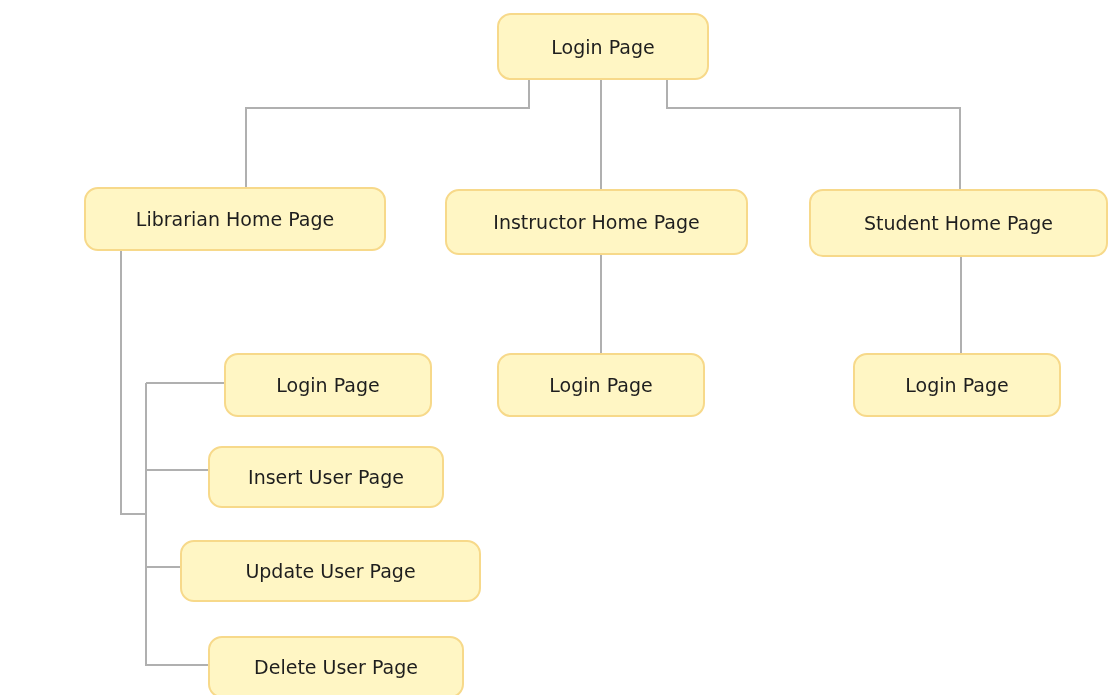  What do you see at coordinates (235, 219) in the screenshot?
I see `page-node: Librarian Home Page` at bounding box center [235, 219].